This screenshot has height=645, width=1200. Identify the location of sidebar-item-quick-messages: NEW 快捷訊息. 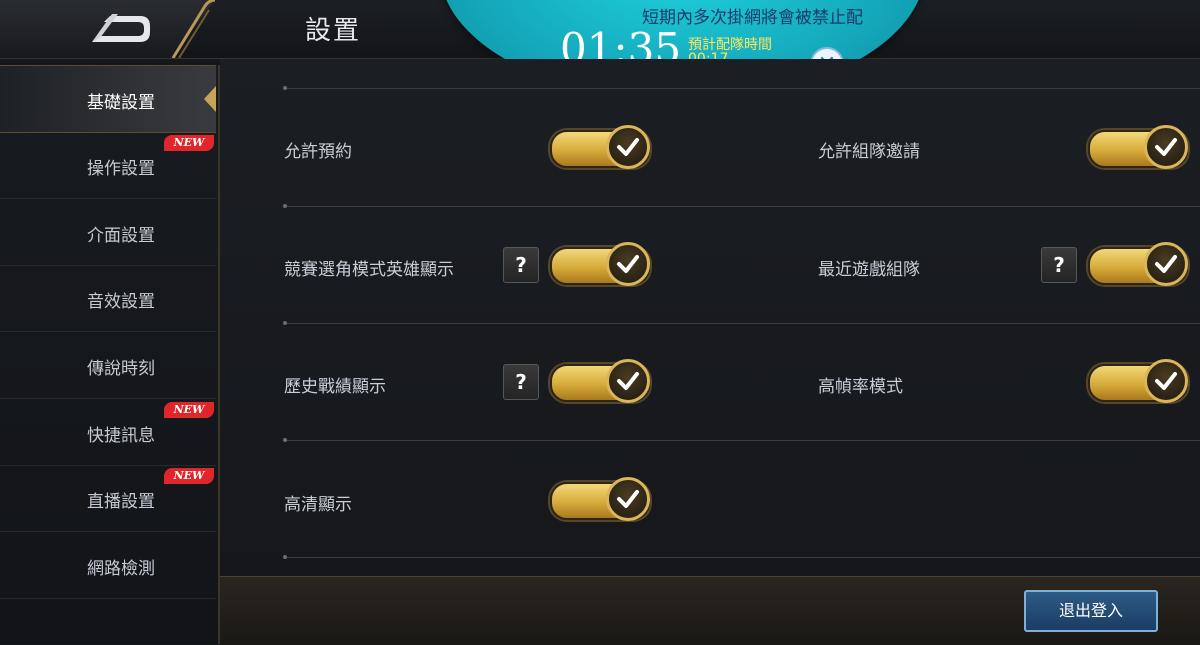
(108, 432).